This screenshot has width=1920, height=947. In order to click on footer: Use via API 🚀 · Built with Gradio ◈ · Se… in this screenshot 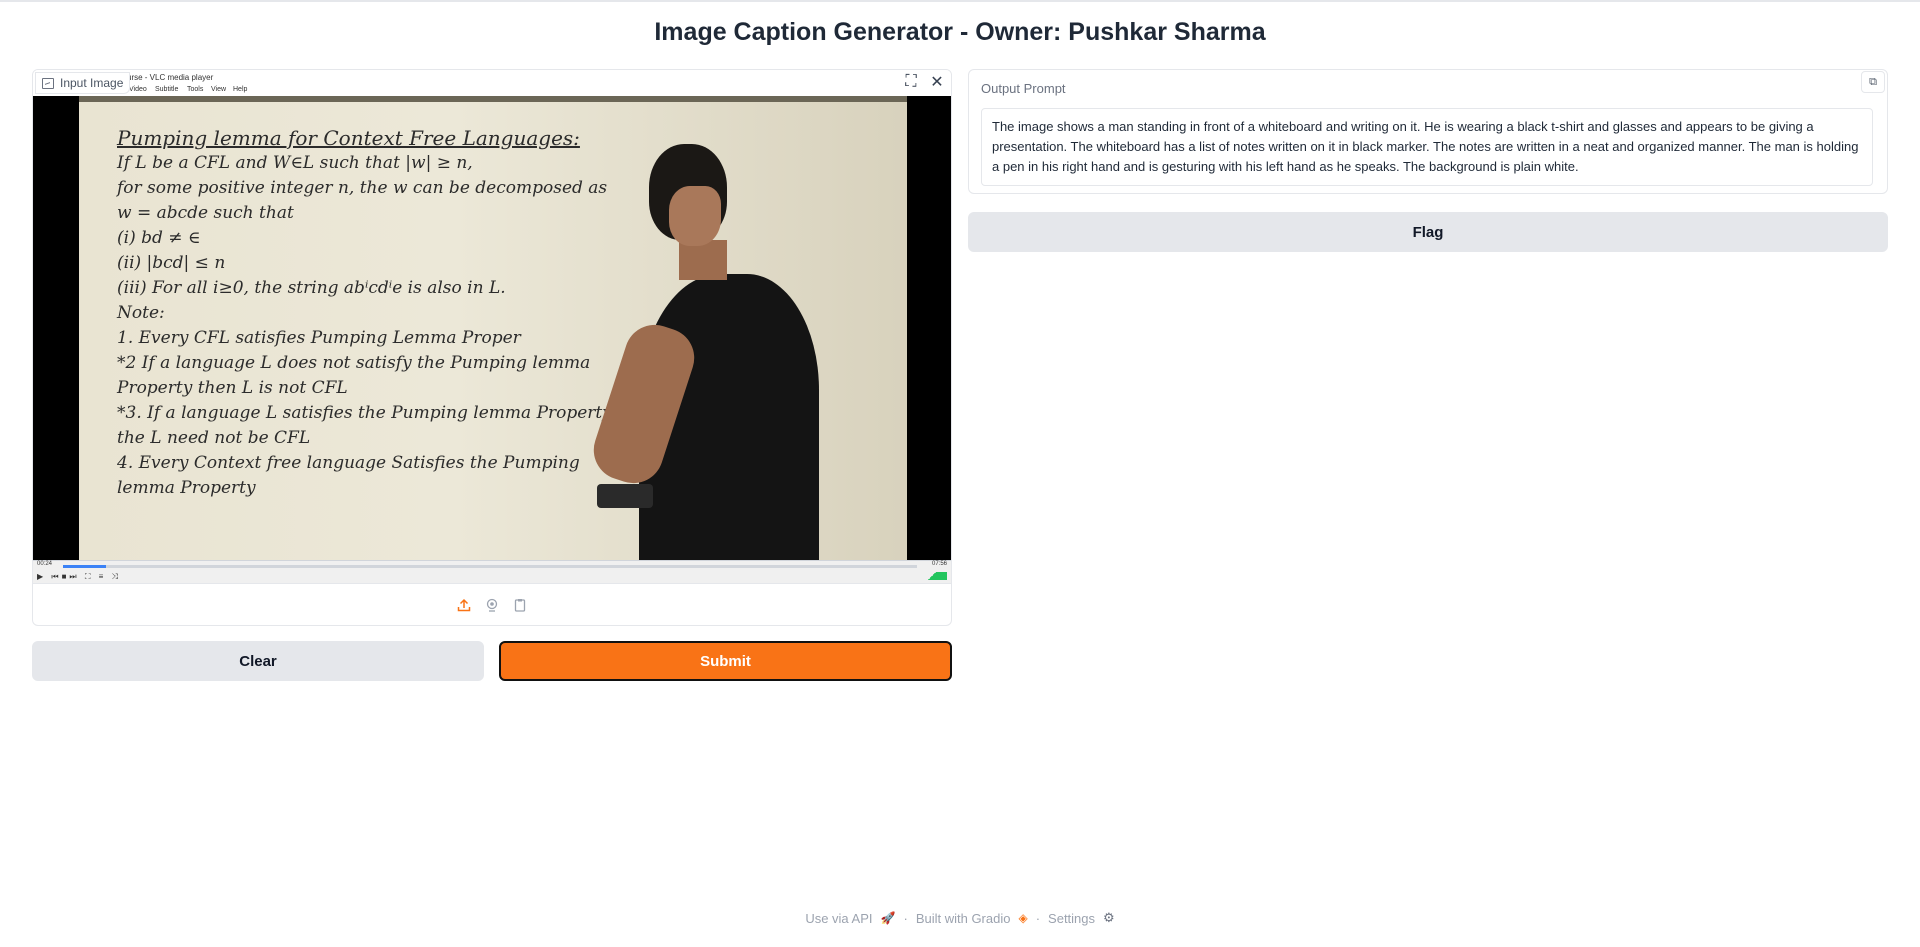, I will do `click(960, 918)`.